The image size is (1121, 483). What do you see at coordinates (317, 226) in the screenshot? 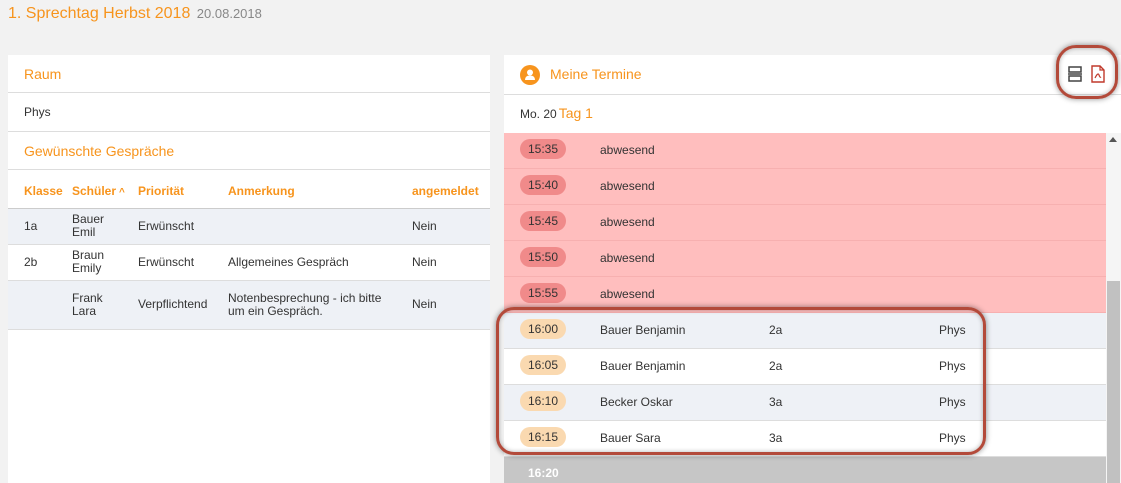
I see `cell-anmerkung` at bounding box center [317, 226].